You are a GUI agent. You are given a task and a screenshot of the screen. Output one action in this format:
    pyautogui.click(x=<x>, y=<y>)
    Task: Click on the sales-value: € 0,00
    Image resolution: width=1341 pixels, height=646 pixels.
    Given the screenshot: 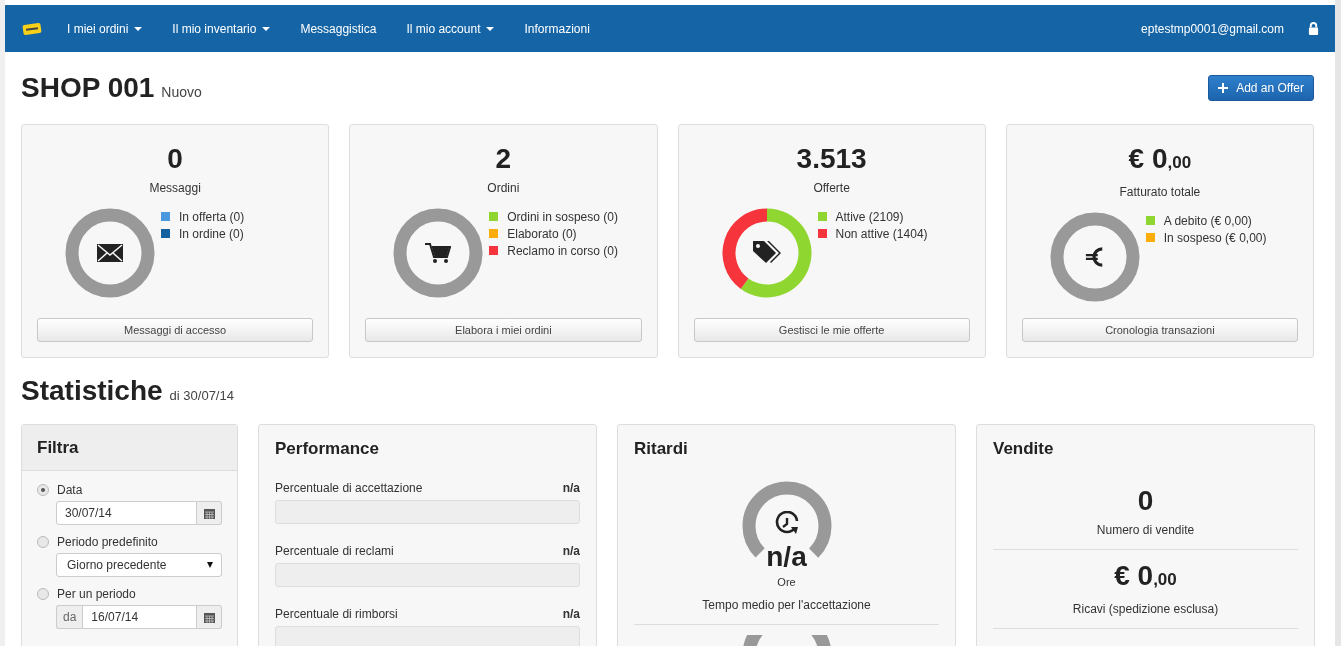 What is the action you would take?
    pyautogui.click(x=1145, y=576)
    